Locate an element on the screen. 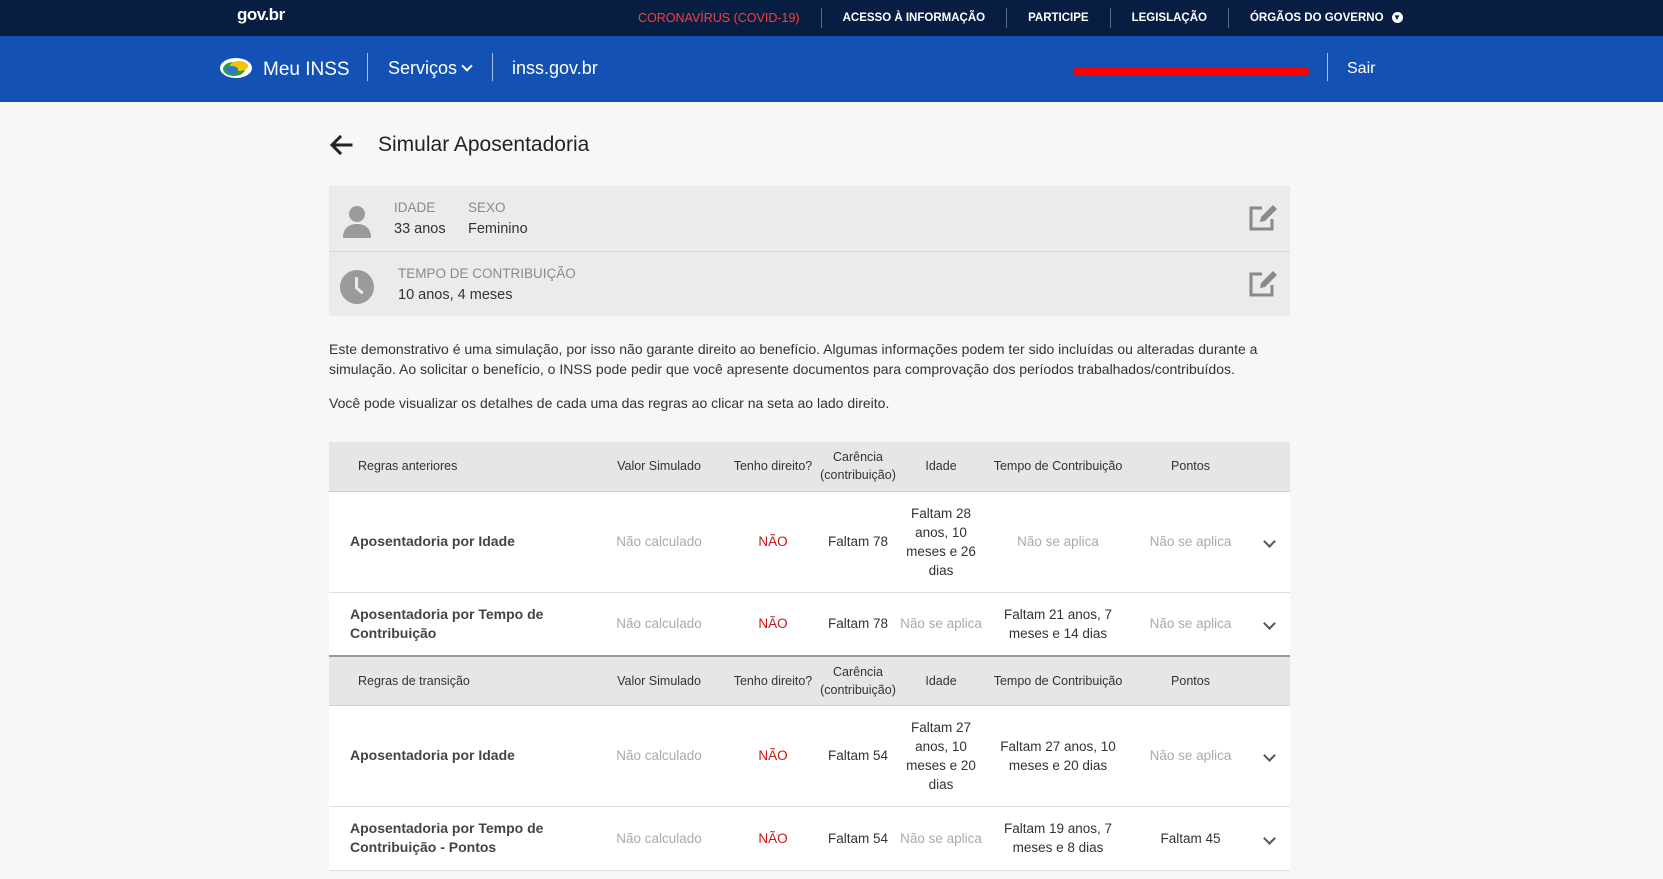  inss-site-link: inss.gov.br is located at coordinates (555, 68).